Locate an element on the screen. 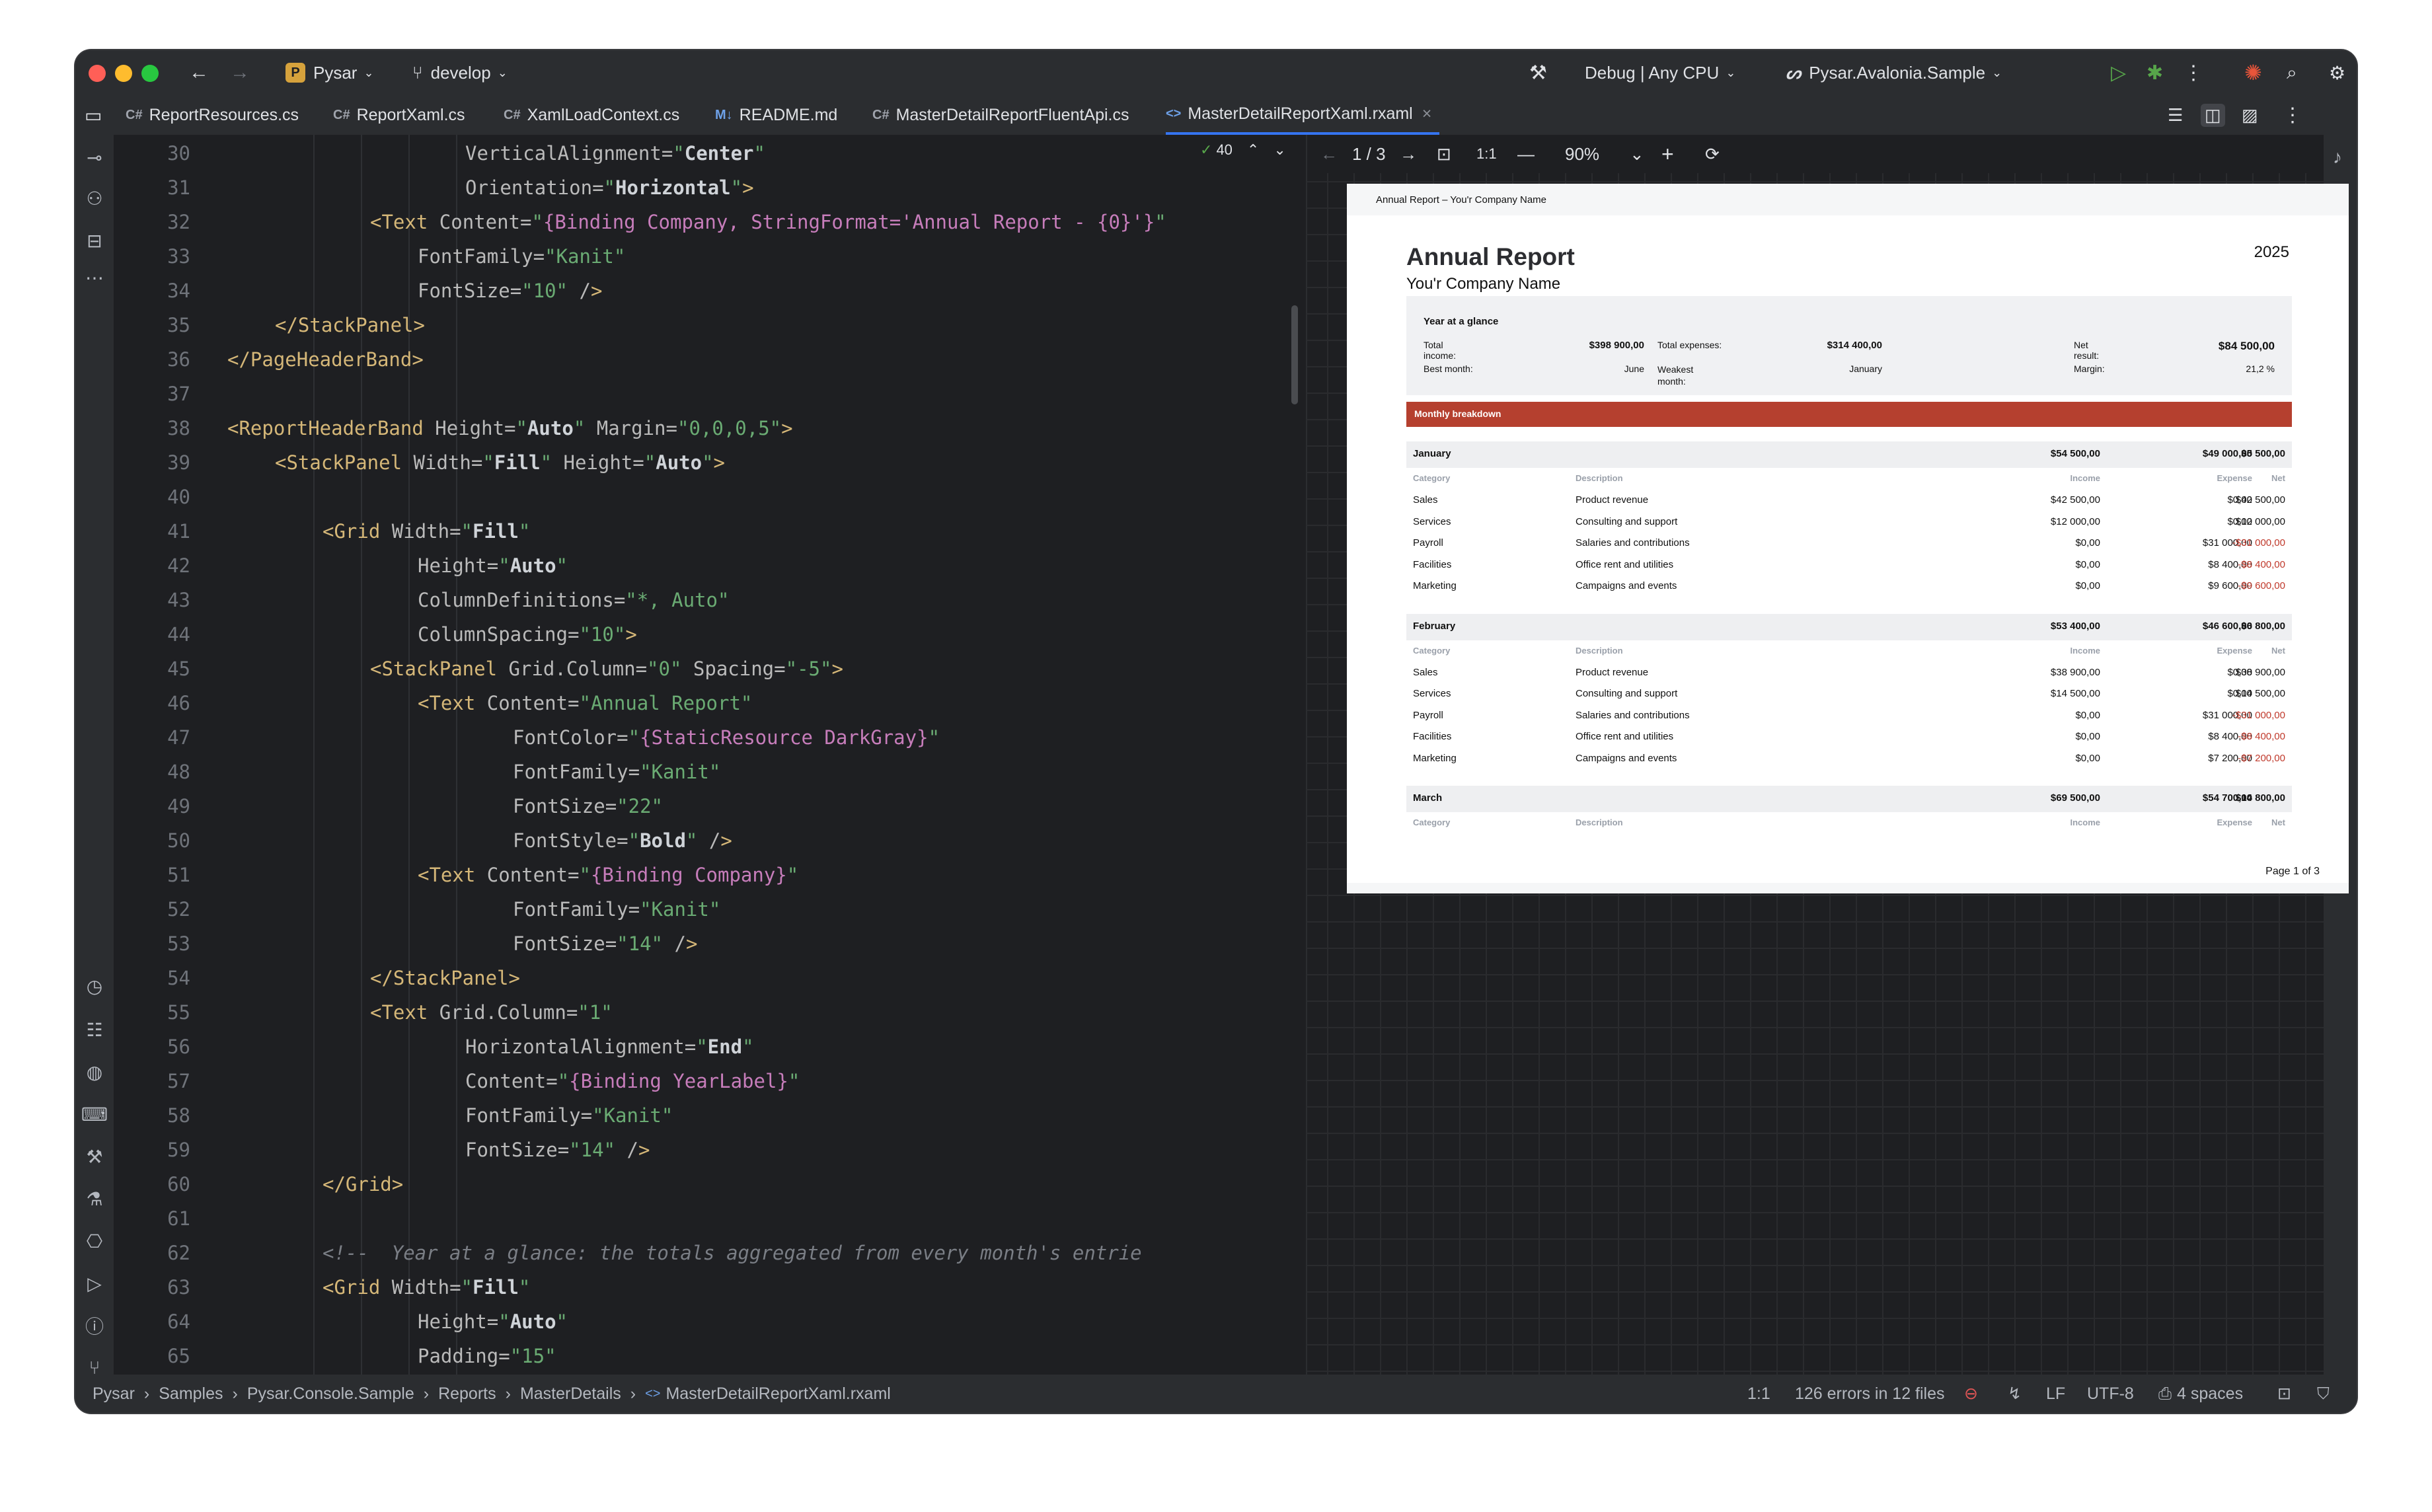 The height and width of the screenshot is (1512, 2432). shield-icon: ⛉ is located at coordinates (2323, 1394).